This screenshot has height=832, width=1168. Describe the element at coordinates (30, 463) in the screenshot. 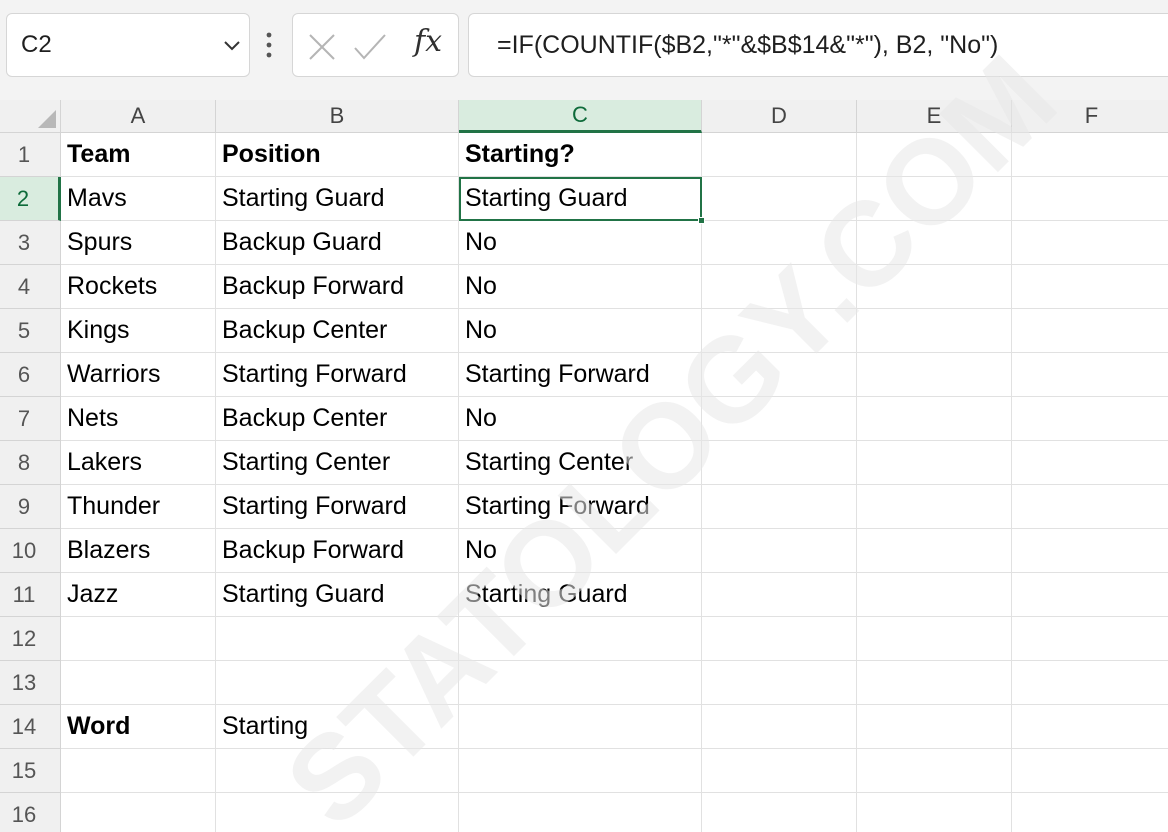

I see `row-header-8: 8` at that location.